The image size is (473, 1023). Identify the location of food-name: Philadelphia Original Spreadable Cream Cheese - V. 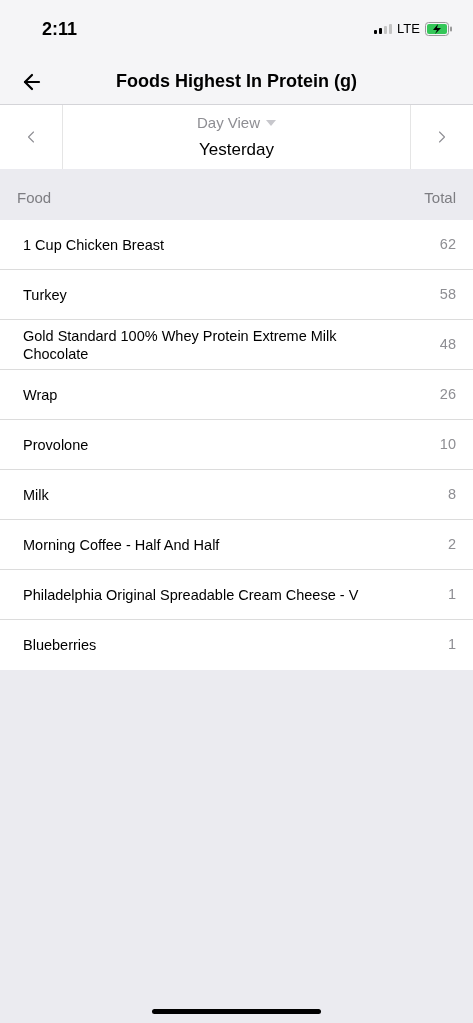
(191, 594).